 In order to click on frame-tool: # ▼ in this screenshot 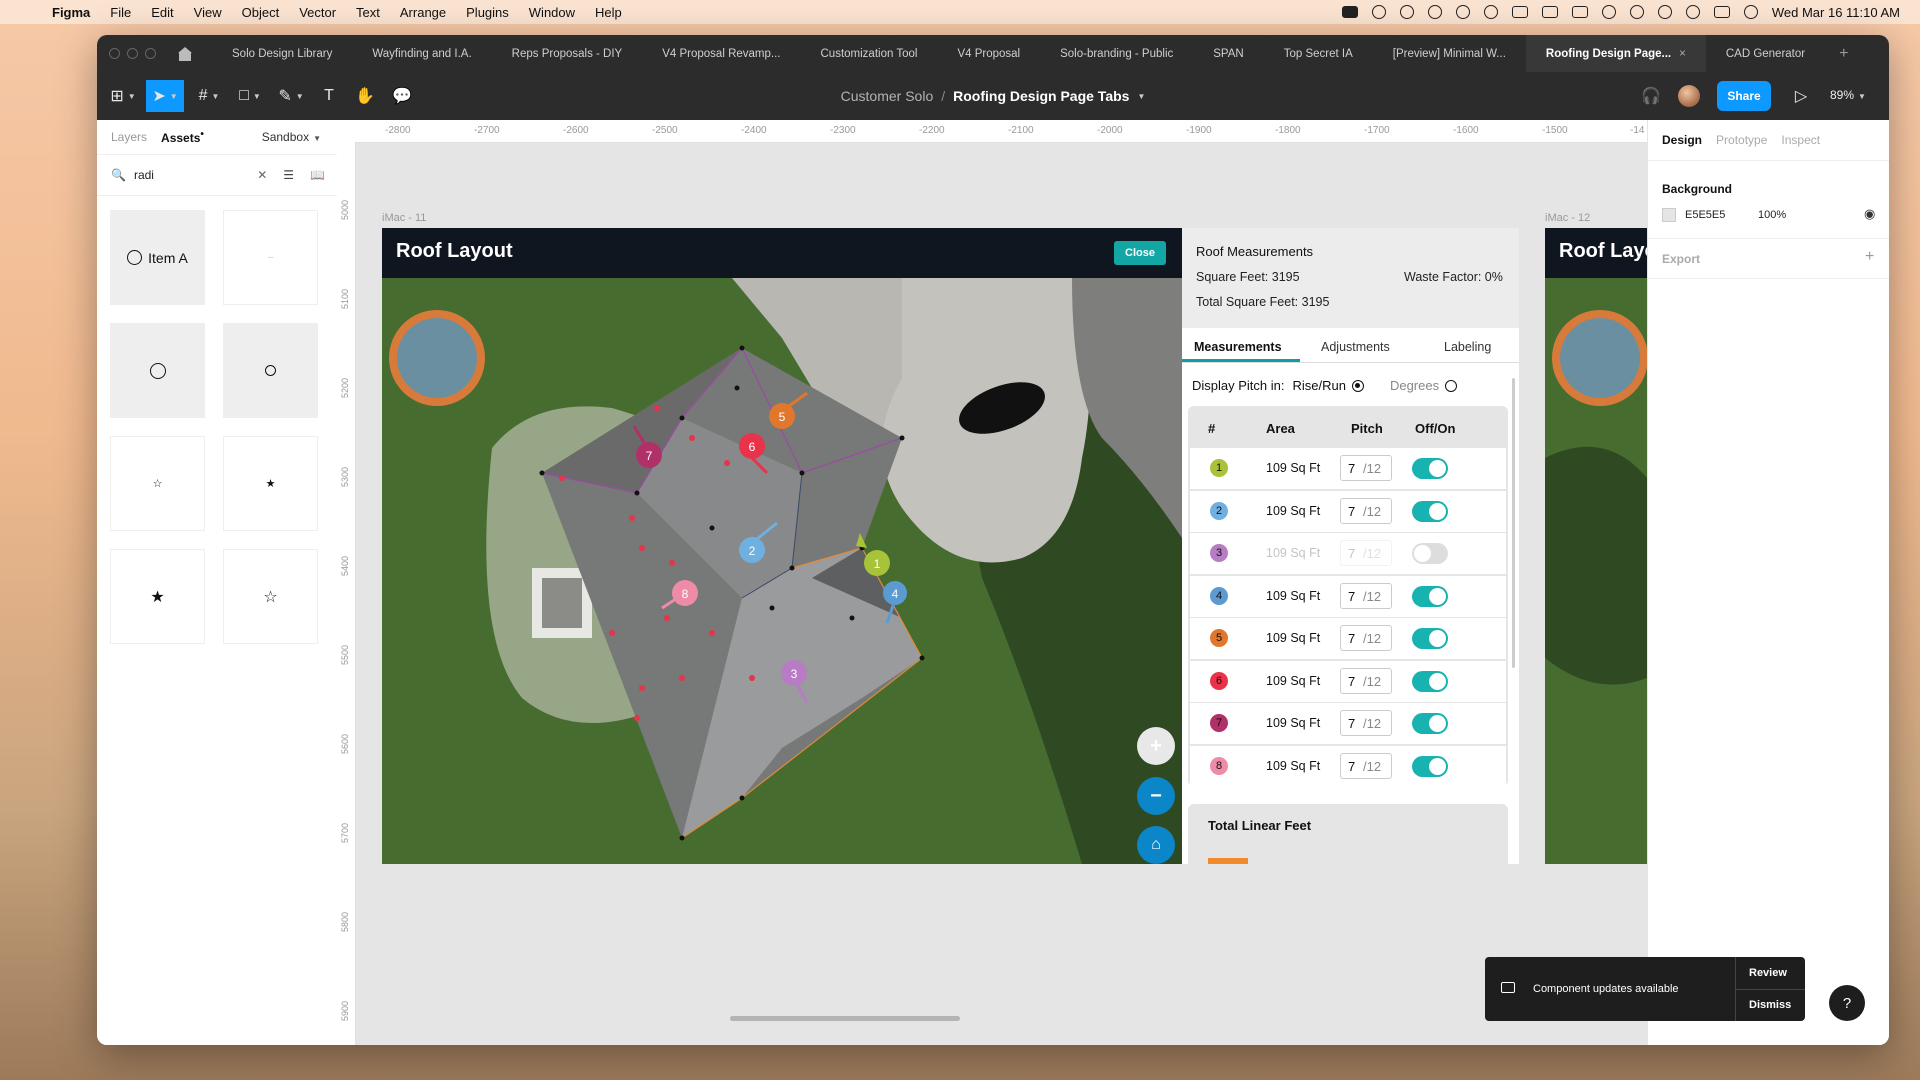, I will do `click(209, 96)`.